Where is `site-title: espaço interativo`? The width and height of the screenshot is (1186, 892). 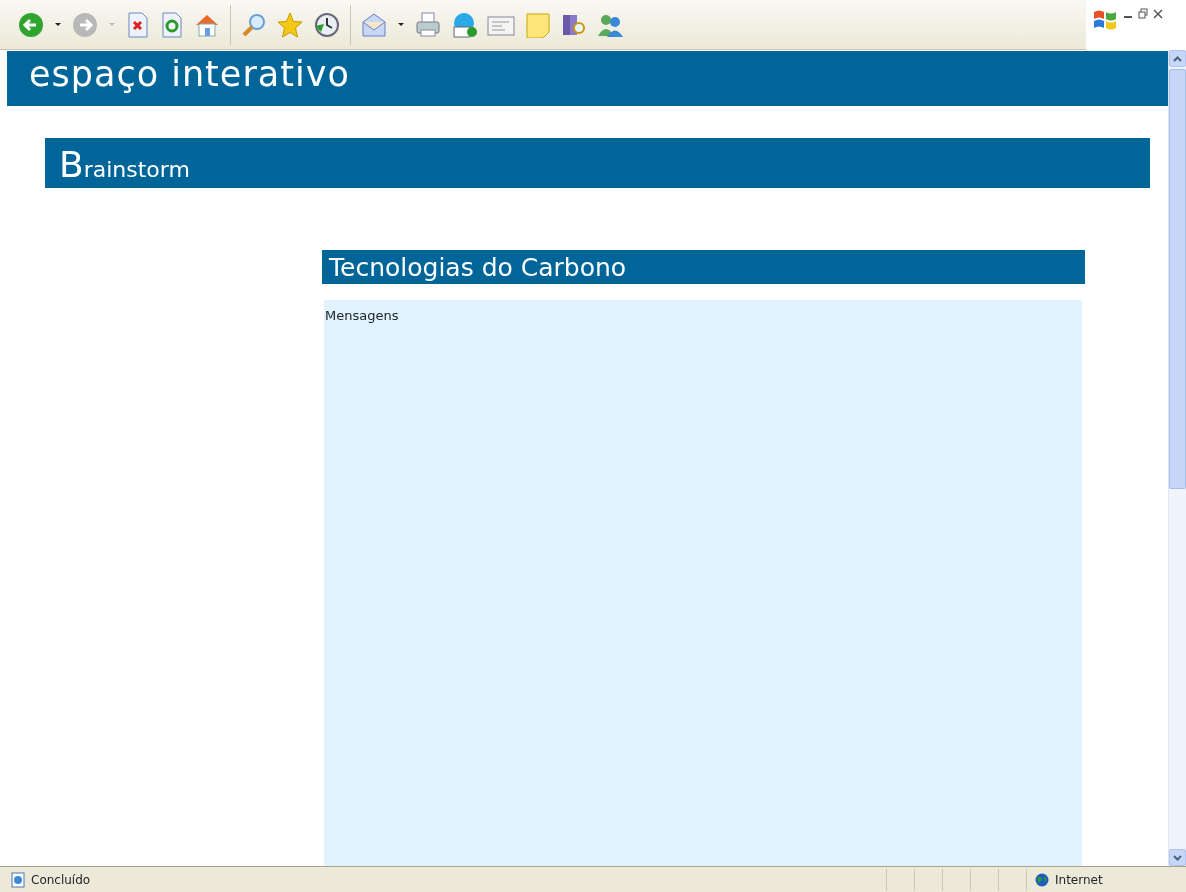
site-title: espaço interativo is located at coordinates (587, 78).